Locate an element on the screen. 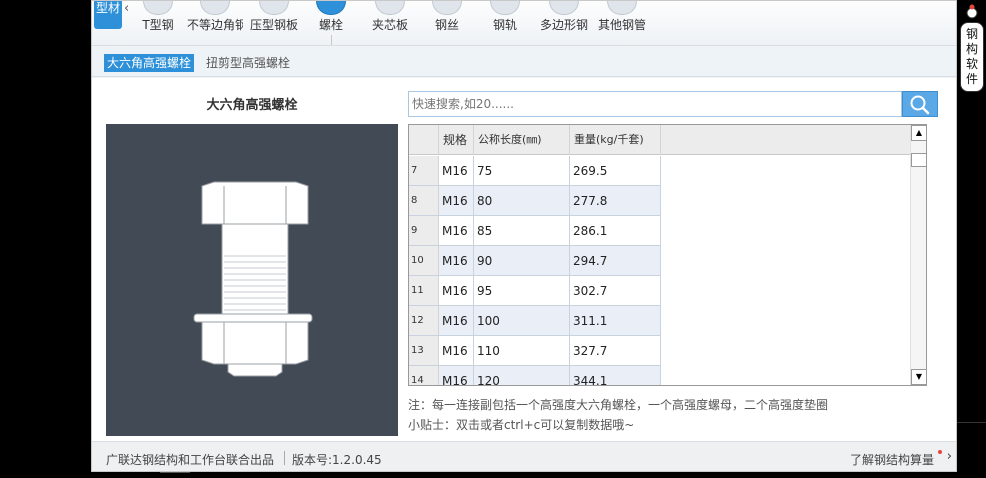 The image size is (986, 478). search-box is located at coordinates (655, 104).